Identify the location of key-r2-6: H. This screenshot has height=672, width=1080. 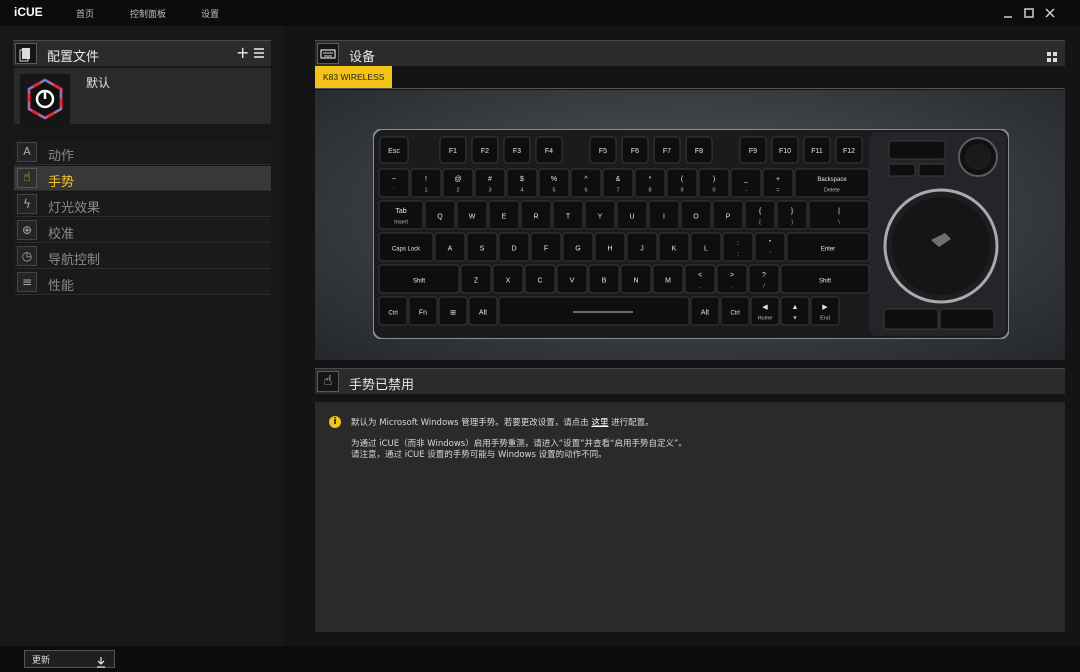
(610, 247).